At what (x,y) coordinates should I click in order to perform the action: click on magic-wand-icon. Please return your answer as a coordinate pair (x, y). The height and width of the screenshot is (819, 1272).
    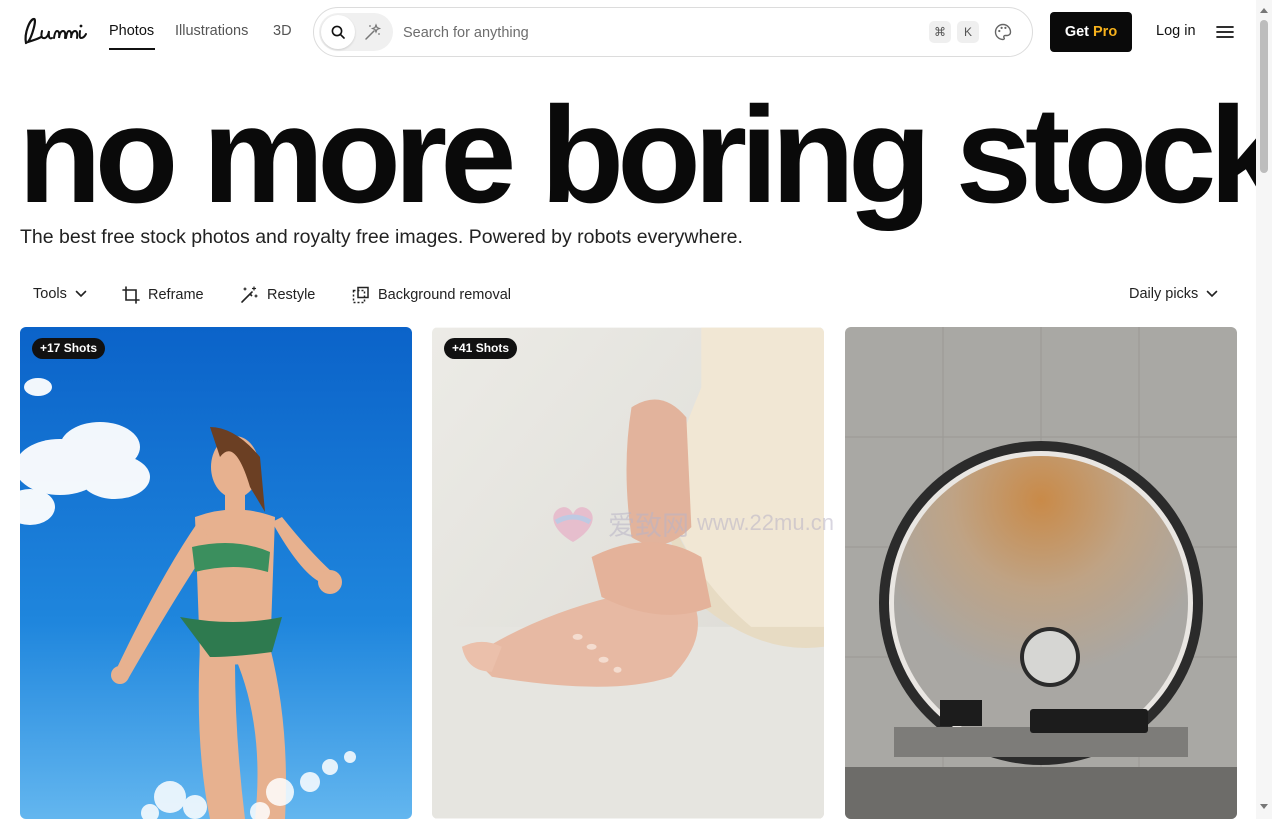
    Looking at the image, I should click on (249, 294).